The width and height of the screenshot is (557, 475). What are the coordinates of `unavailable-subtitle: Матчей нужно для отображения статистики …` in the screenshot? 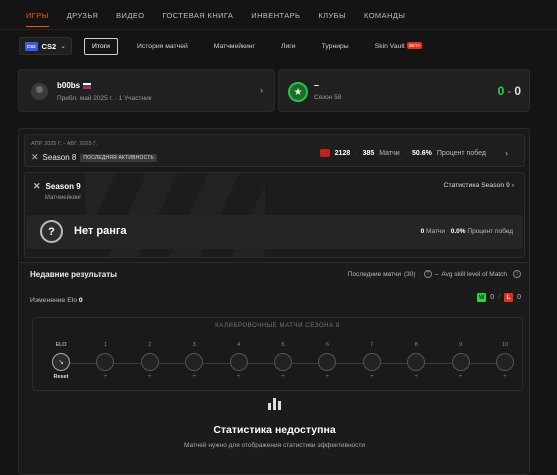 It's located at (274, 445).